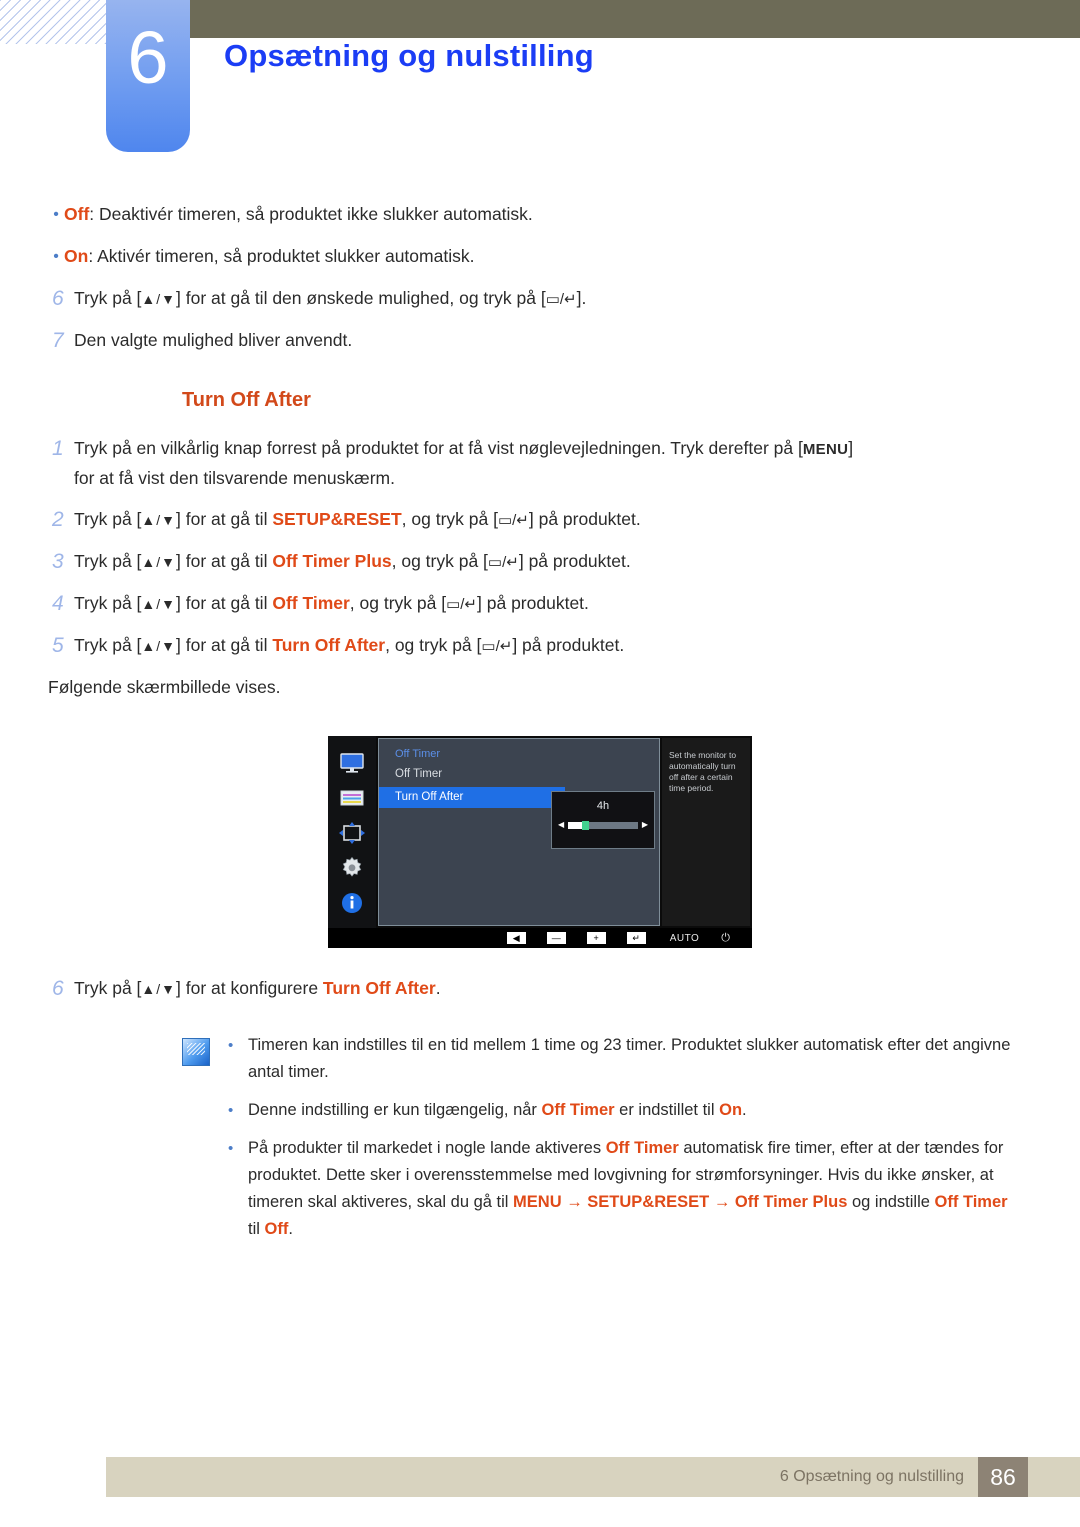 The width and height of the screenshot is (1080, 1527). I want to click on back-key: ◀, so click(516, 938).